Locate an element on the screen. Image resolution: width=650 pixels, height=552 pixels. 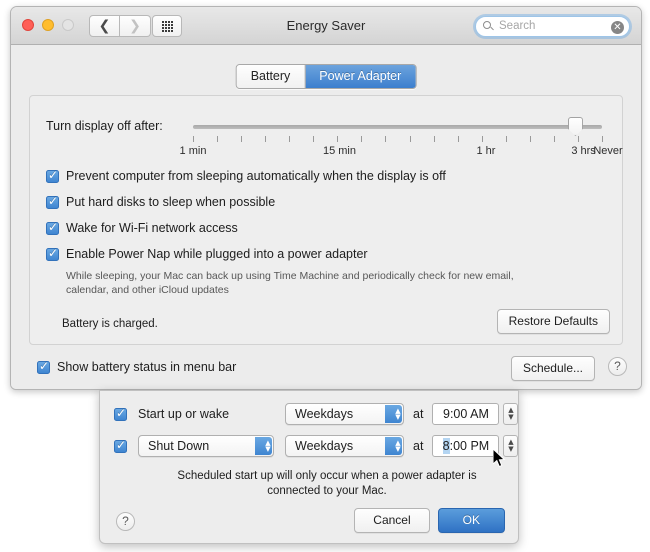
shutdown-action-value: Shut Down is located at coordinates (179, 446).